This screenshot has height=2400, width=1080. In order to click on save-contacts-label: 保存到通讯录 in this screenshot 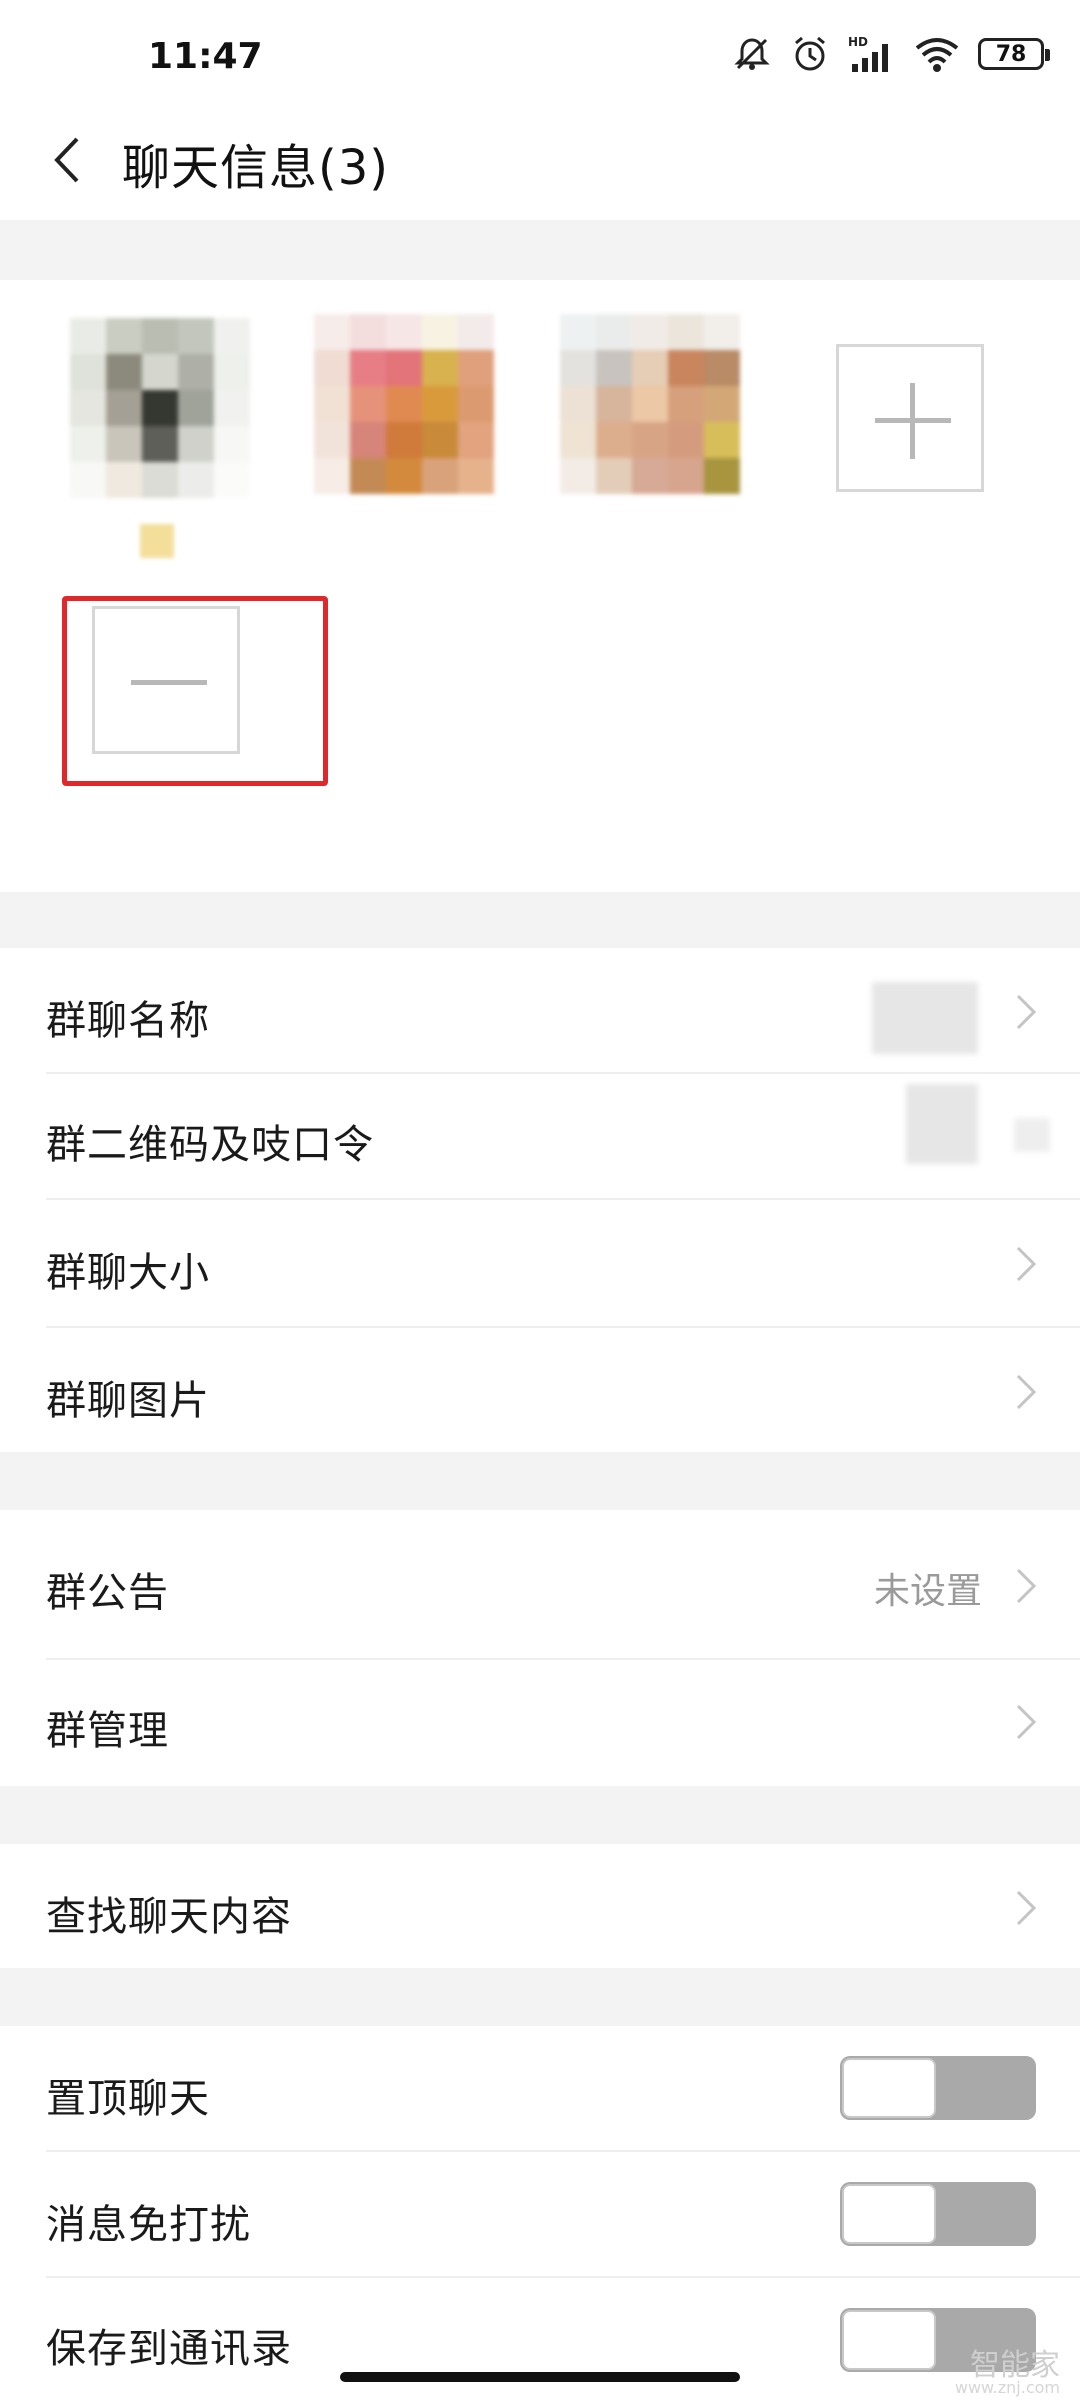, I will do `click(169, 2349)`.